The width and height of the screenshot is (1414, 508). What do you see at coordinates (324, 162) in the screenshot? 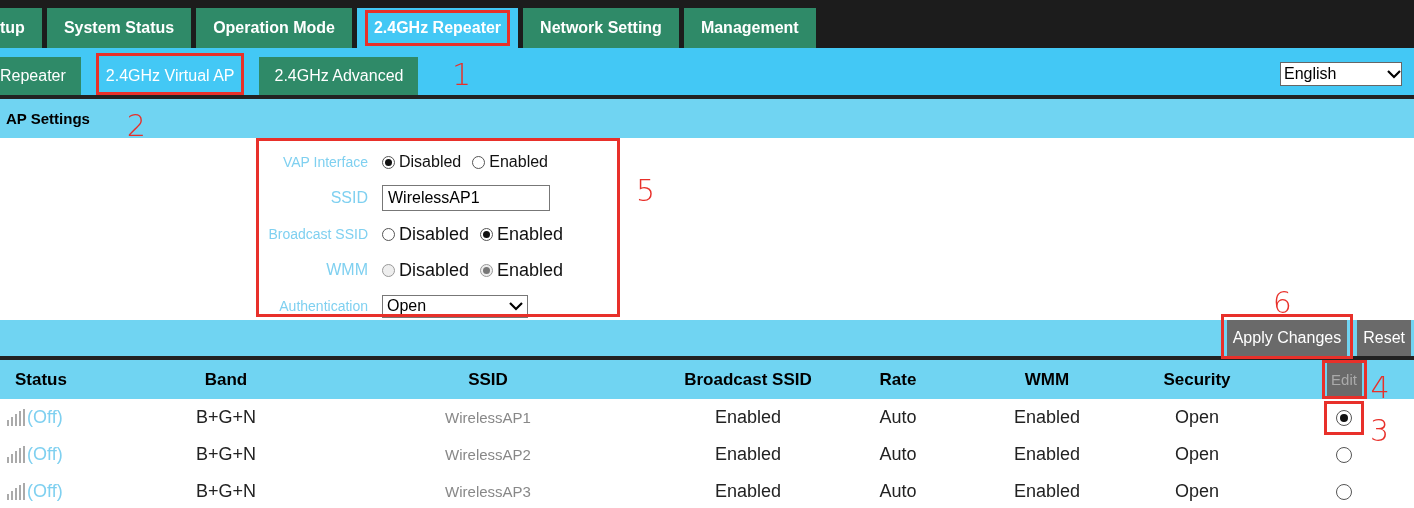
I see `field-label: VAP Interface` at bounding box center [324, 162].